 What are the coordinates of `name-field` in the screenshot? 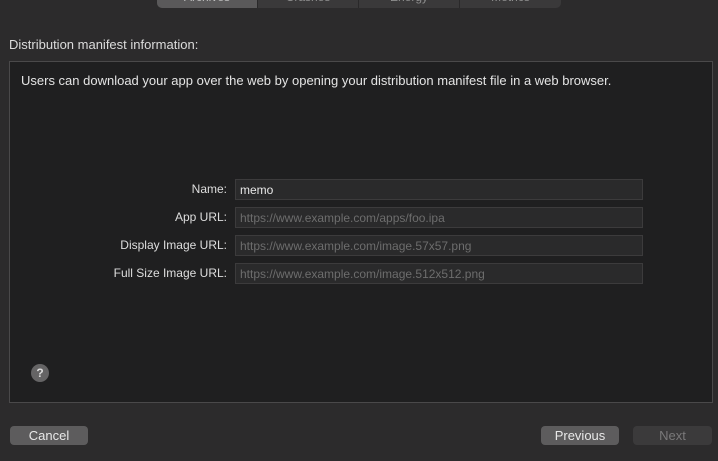 It's located at (439, 189).